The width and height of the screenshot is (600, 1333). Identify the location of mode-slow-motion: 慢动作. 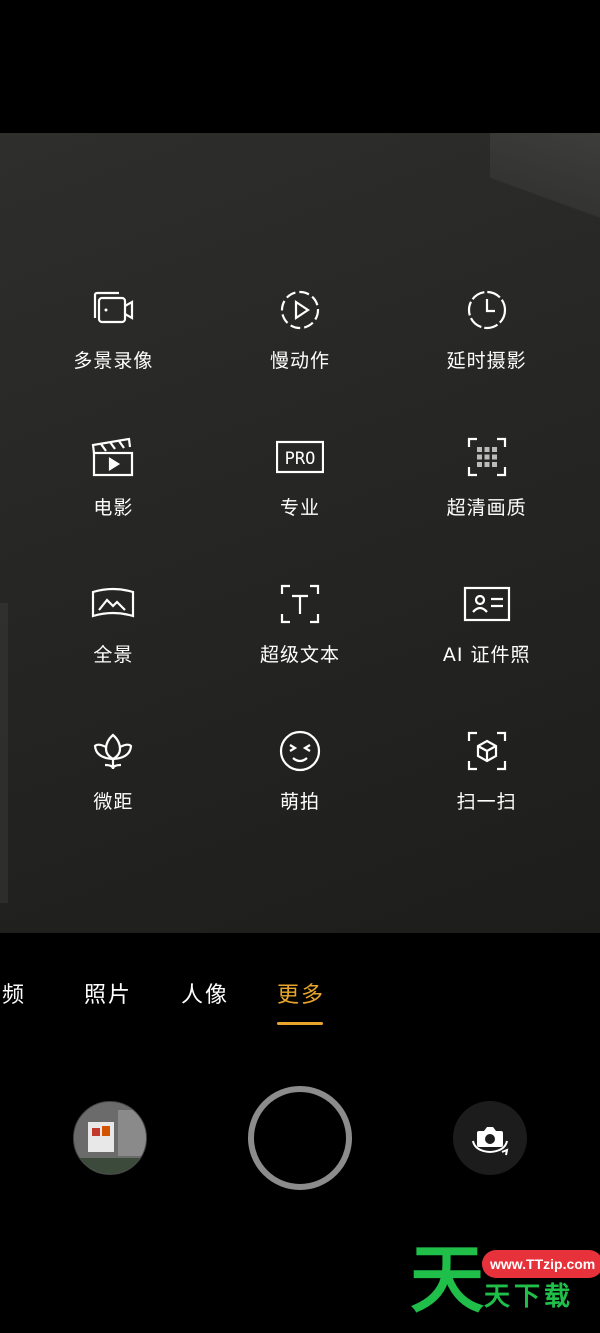
(300, 351).